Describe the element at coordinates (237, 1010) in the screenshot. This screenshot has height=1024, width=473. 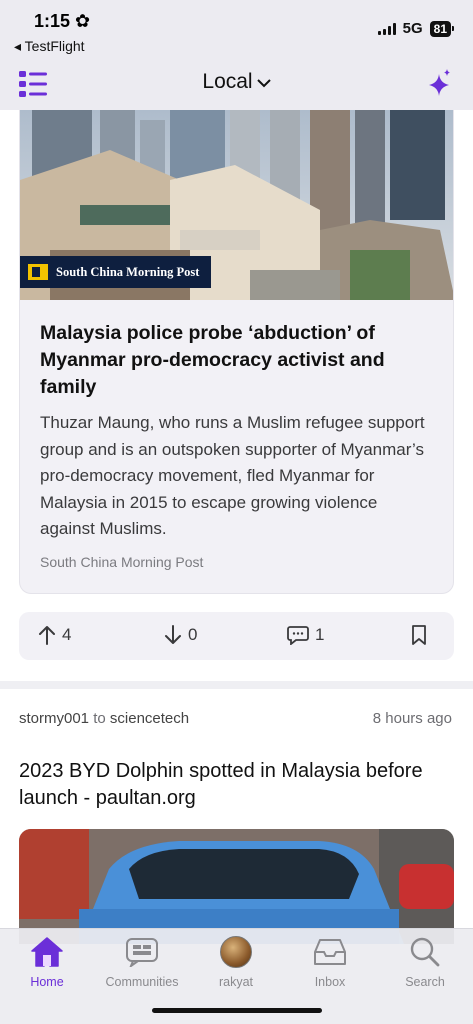
I see `home-indicator` at that location.